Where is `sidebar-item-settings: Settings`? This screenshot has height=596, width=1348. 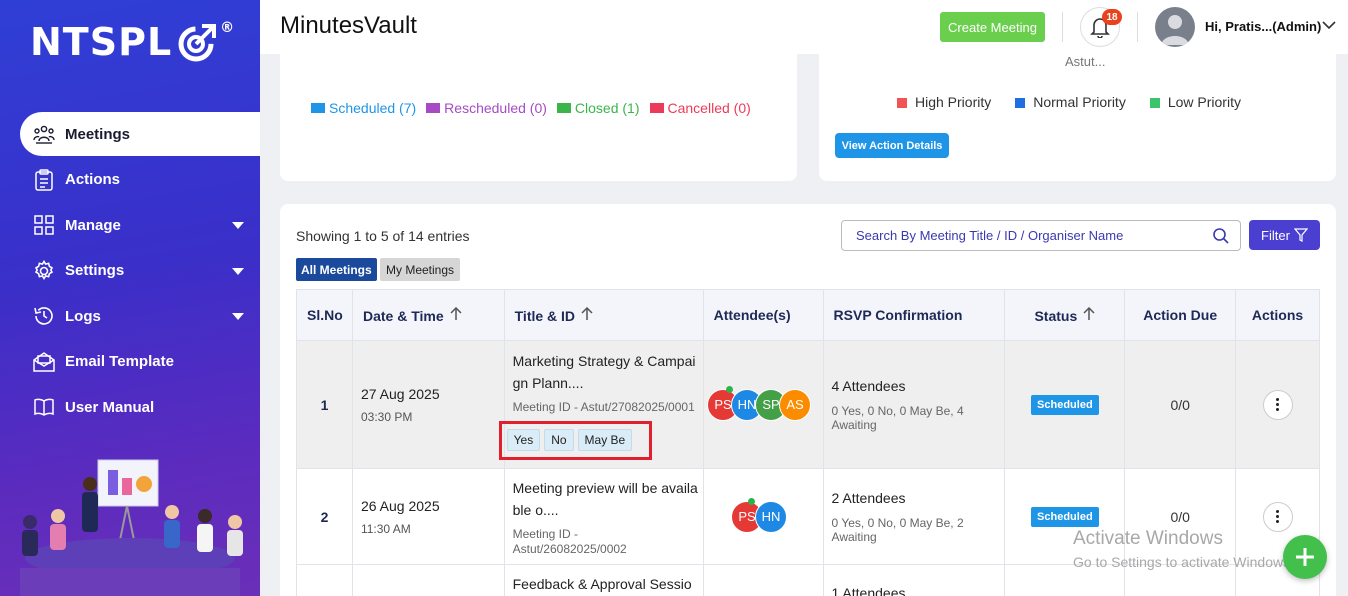 sidebar-item-settings: Settings is located at coordinates (130, 271).